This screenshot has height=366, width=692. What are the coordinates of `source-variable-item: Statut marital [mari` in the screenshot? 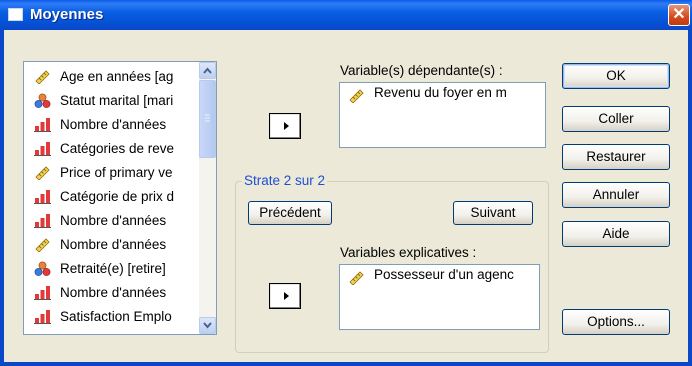 It's located at (112, 100).